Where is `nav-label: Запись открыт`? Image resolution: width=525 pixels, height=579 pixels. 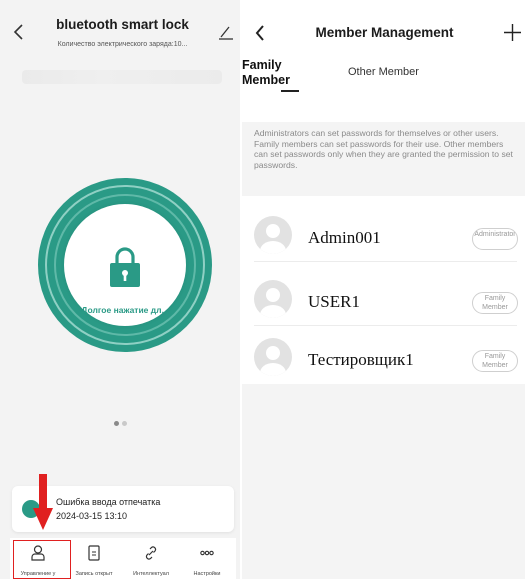 nav-label: Запись открыт is located at coordinates (94, 574).